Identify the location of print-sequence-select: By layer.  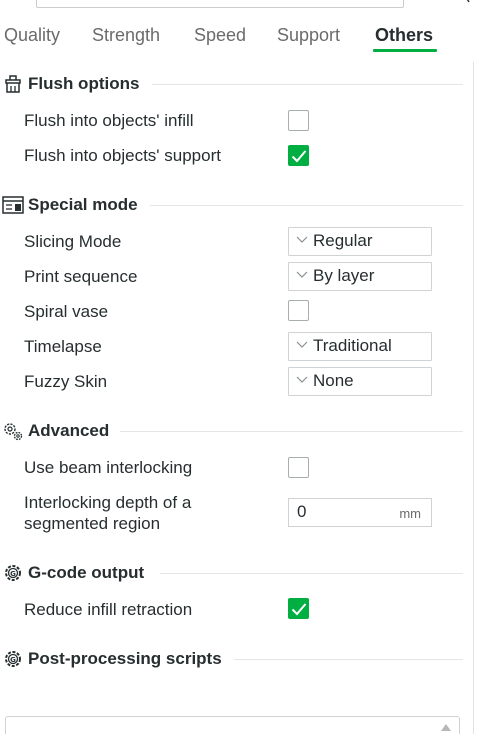
(360, 276).